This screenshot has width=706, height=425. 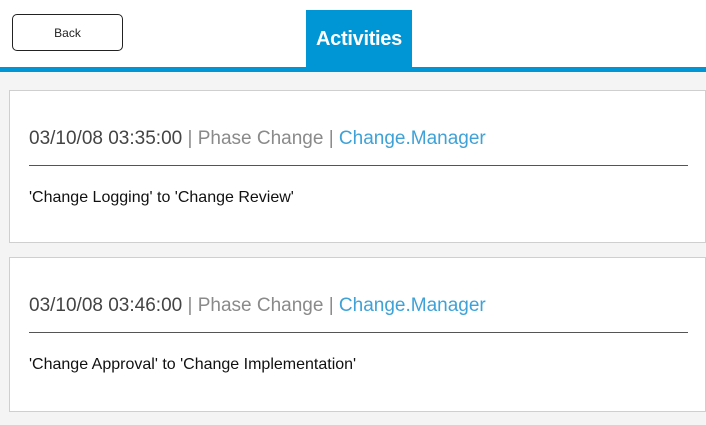 What do you see at coordinates (353, 69) in the screenshot?
I see `header-accent-line` at bounding box center [353, 69].